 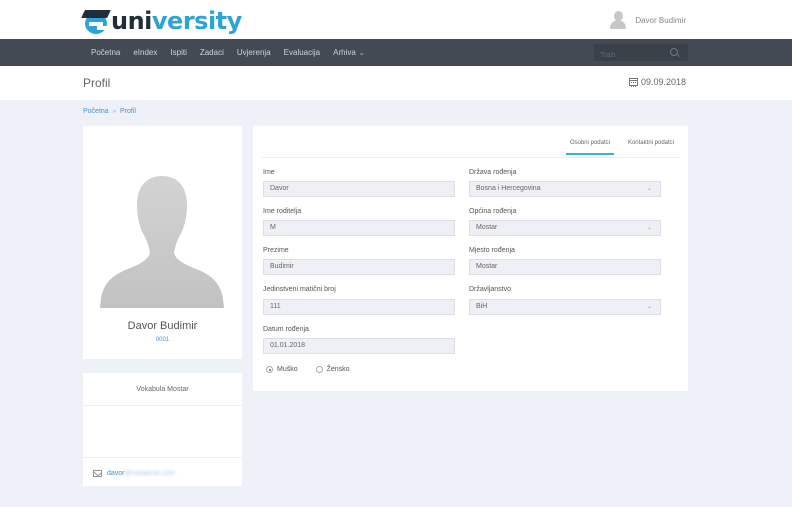 I want to click on email-row: davor@vokabula.com, so click(x=134, y=473).